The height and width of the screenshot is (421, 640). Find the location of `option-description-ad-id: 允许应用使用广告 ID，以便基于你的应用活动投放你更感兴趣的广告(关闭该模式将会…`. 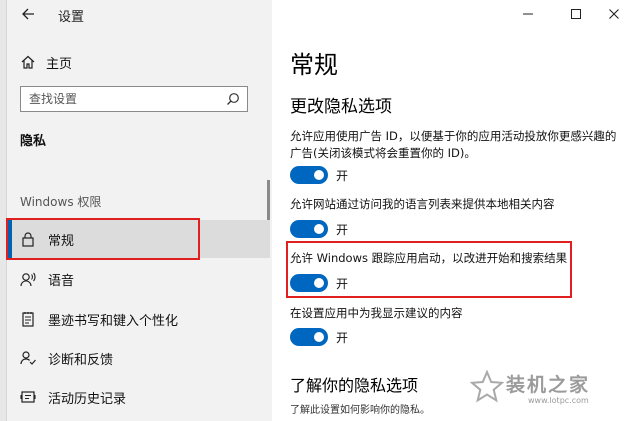

option-description-ad-id: 允许应用使用广告 ID，以便基于你的应用活动投放你更感兴趣的广告(关闭该模式将会… is located at coordinates (453, 144).